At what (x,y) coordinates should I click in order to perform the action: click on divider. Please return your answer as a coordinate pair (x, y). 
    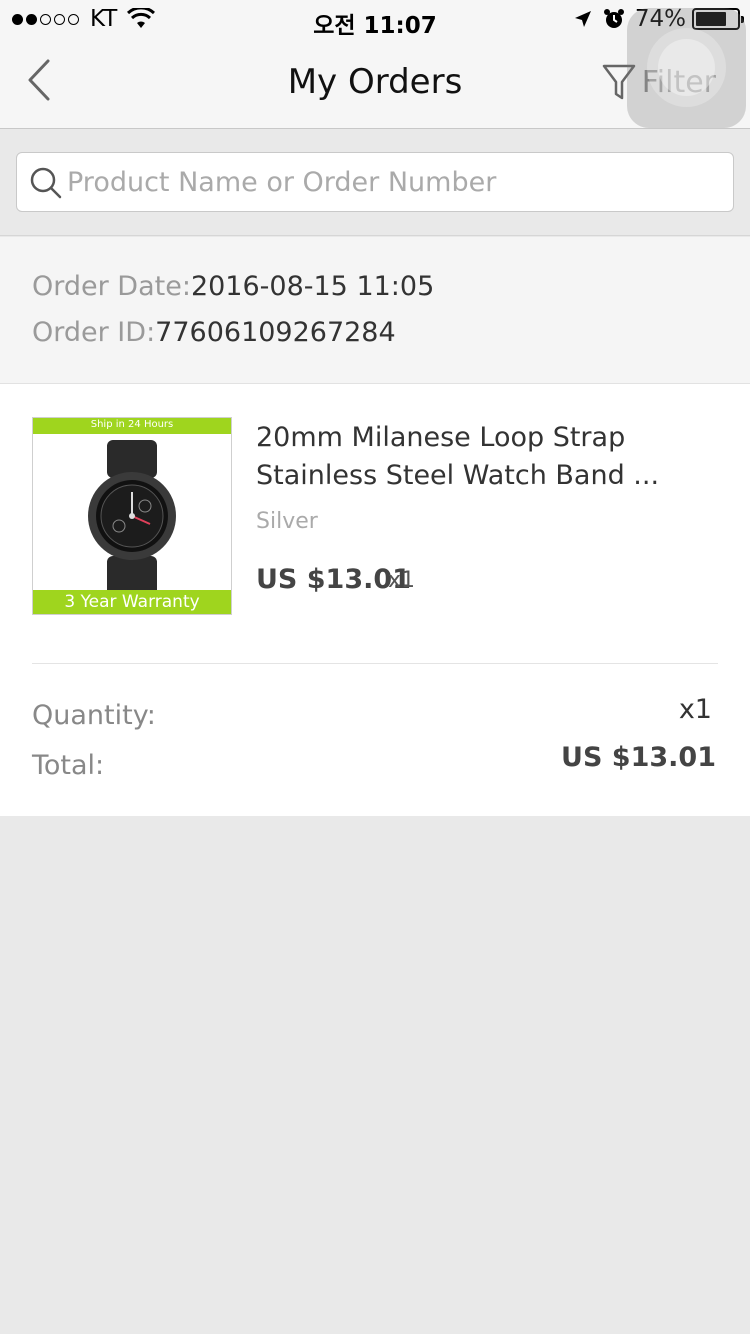
    Looking at the image, I should click on (375, 663).